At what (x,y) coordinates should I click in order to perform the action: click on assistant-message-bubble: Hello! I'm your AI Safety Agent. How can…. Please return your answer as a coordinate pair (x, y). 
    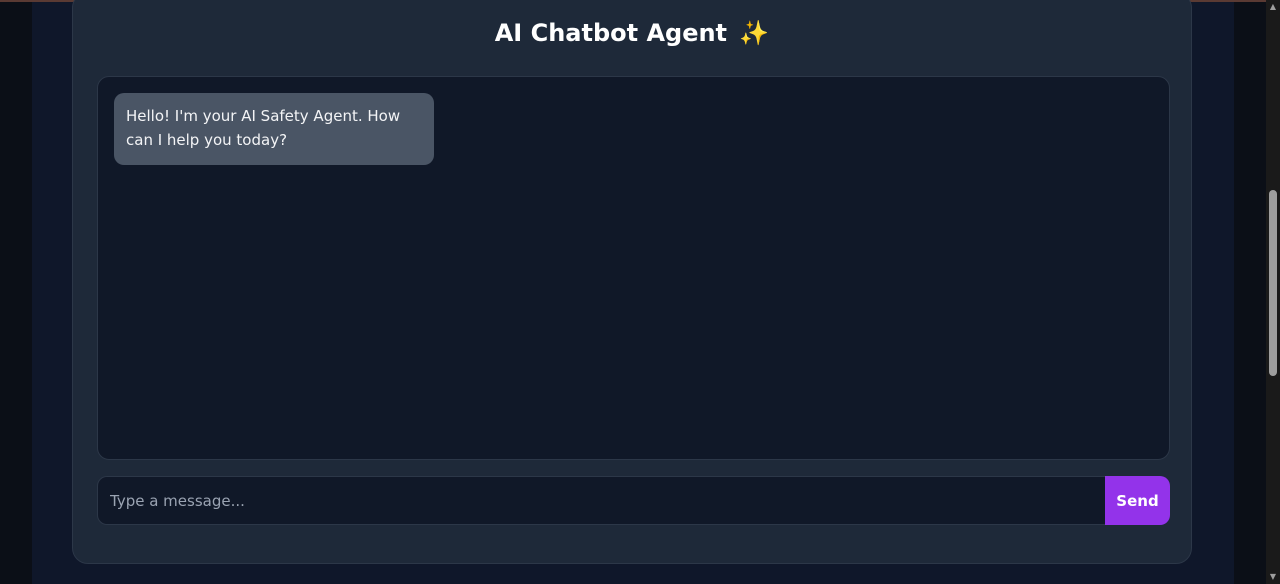
    Looking at the image, I should click on (274, 129).